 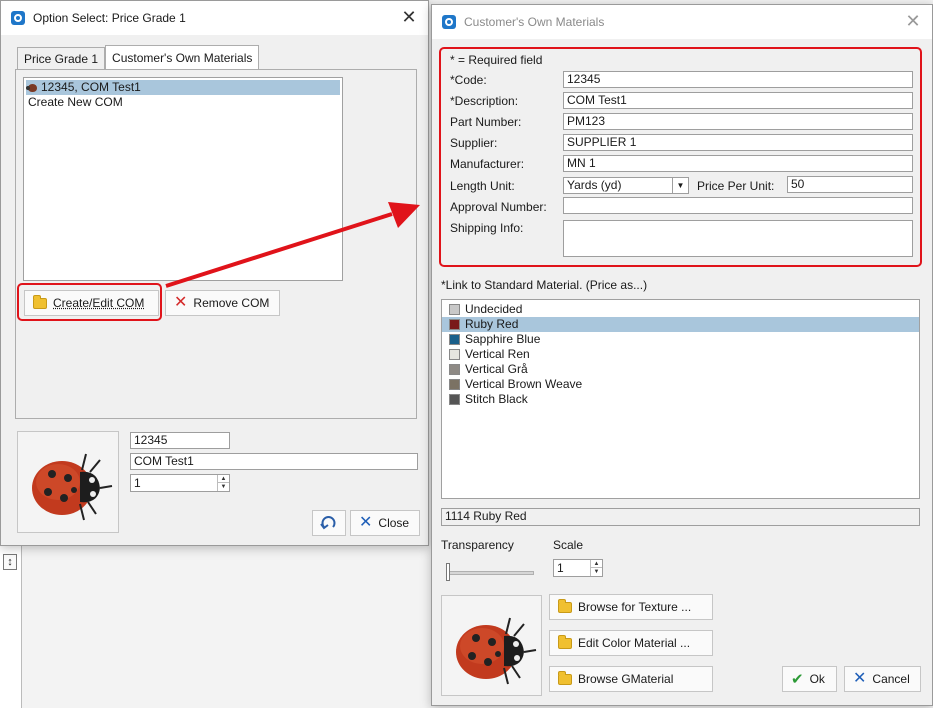 What do you see at coordinates (292, 245) in the screenshot?
I see `annotation-arrow-icon` at bounding box center [292, 245].